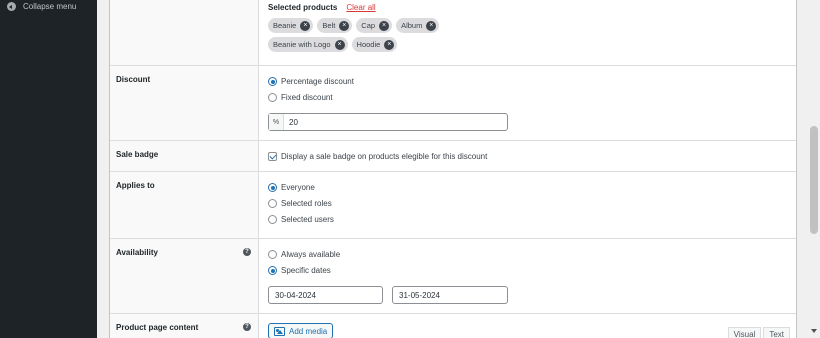 This screenshot has height=338, width=820. What do you see at coordinates (360, 7) in the screenshot?
I see `clear-all-link: Clear all` at bounding box center [360, 7].